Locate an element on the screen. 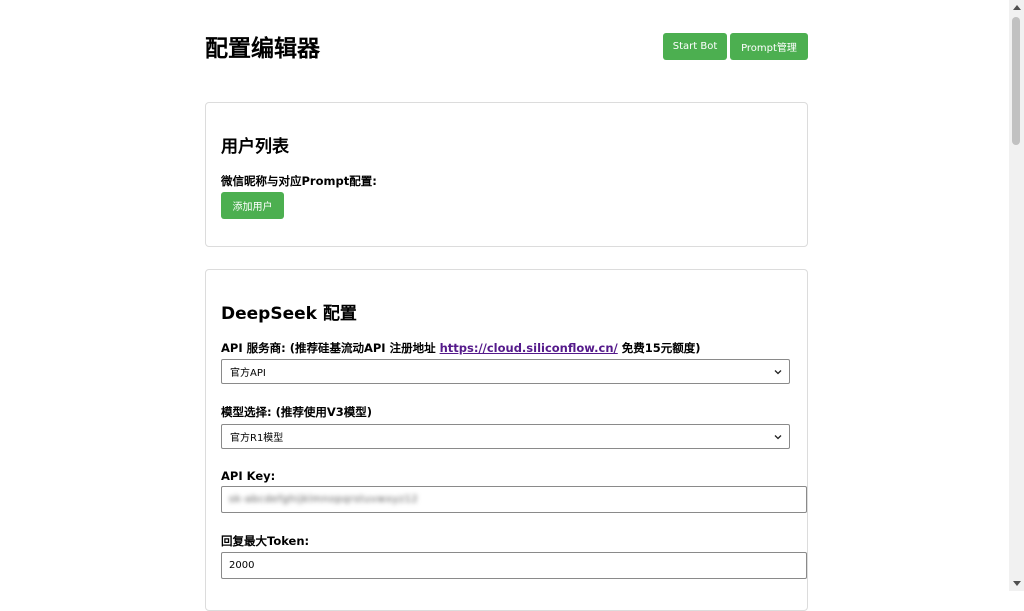  arrow-down-icon is located at coordinates (1017, 583).